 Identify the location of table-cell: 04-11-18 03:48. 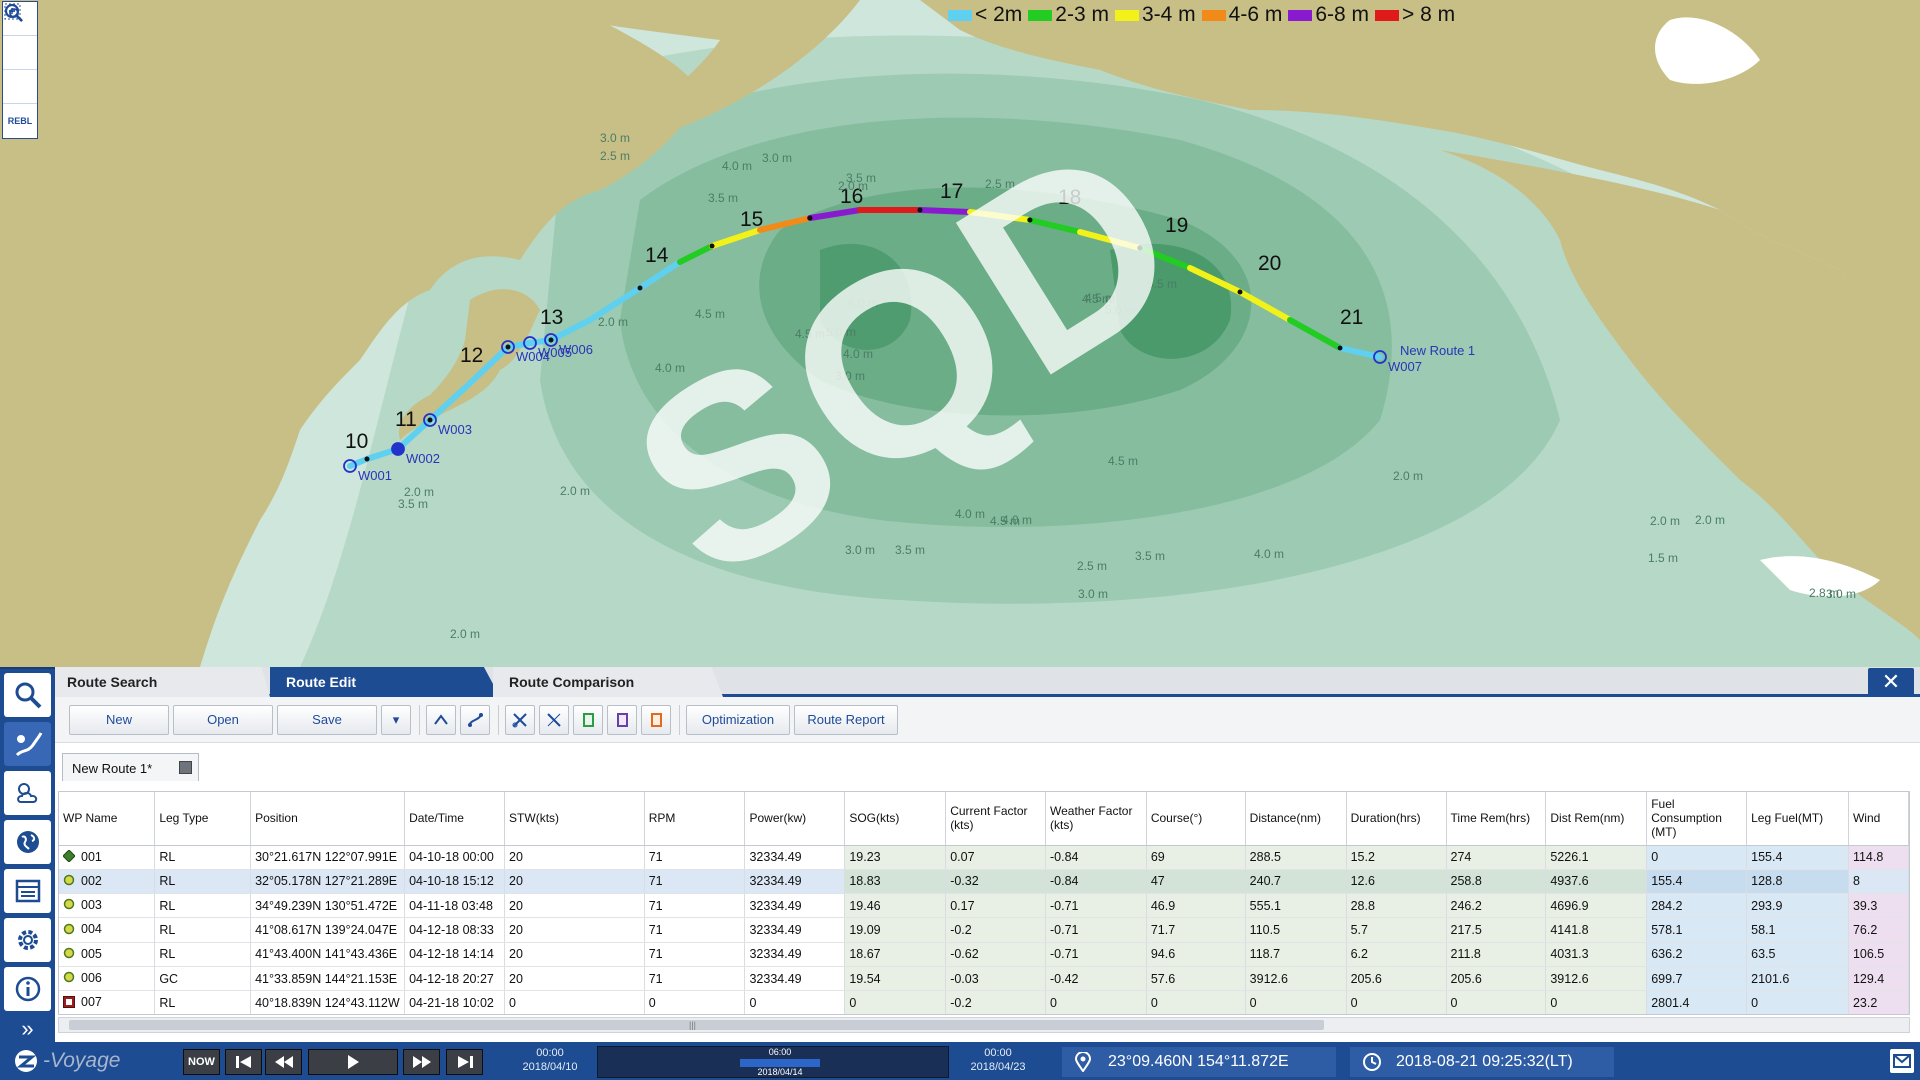
(455, 906).